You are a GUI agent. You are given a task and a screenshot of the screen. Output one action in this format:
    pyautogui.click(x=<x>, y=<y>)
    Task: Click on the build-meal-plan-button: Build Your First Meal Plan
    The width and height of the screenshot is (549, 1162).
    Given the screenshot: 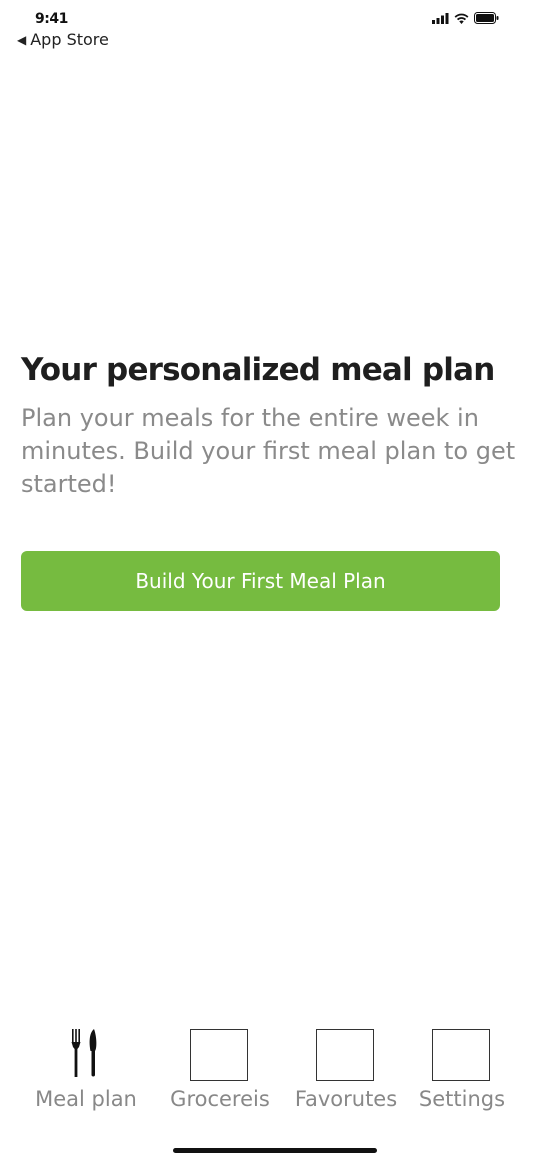 What is the action you would take?
    pyautogui.click(x=260, y=581)
    